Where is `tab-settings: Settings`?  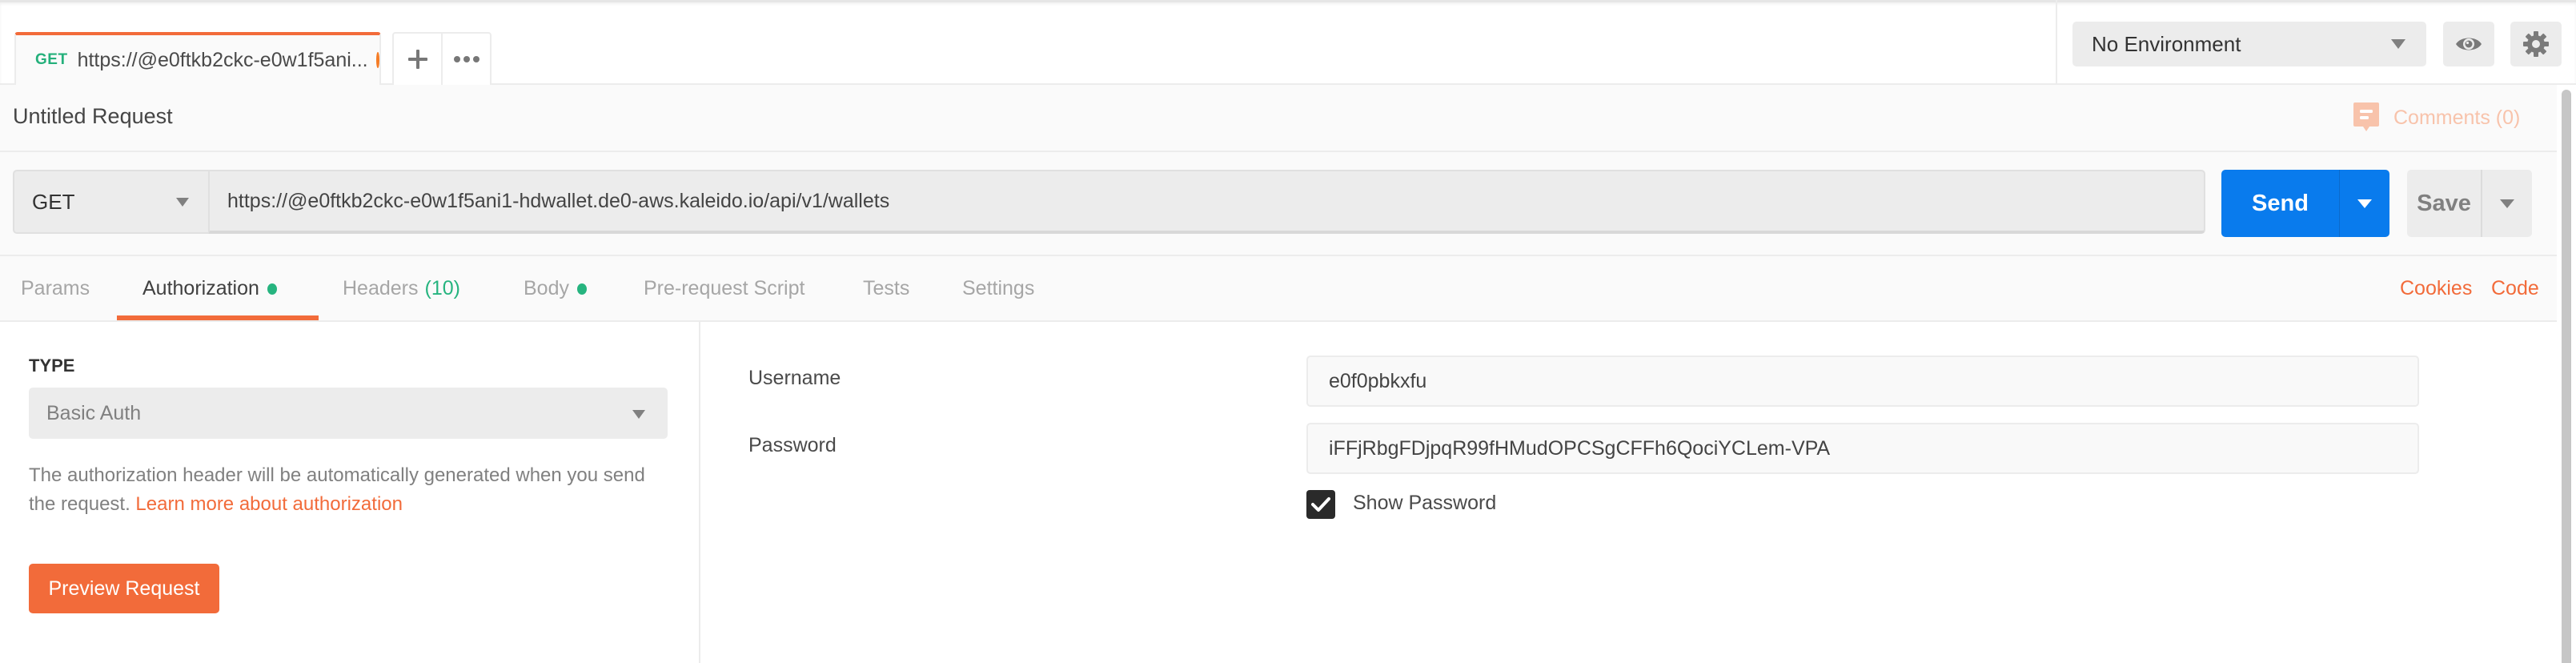 tab-settings: Settings is located at coordinates (998, 288).